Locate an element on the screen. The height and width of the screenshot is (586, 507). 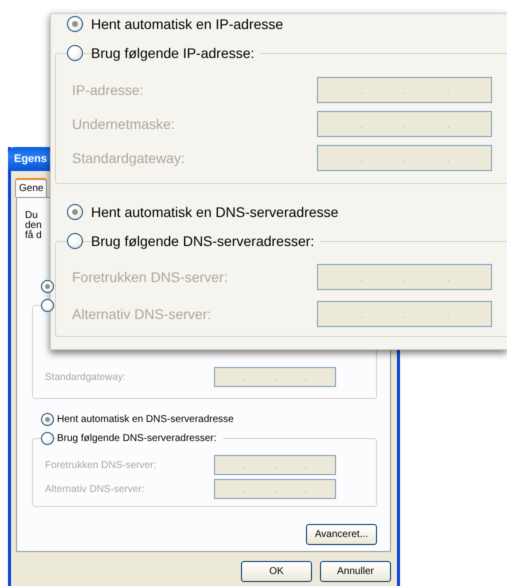
cancel-button: Annuller is located at coordinates (355, 571).